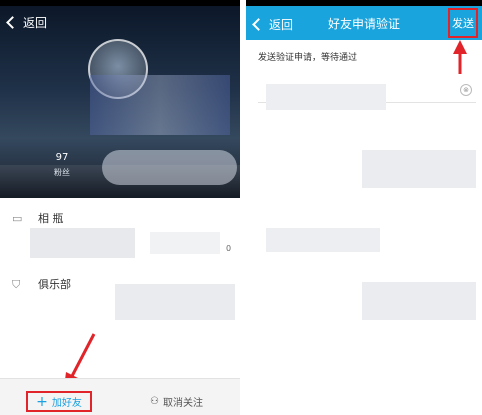 The width and height of the screenshot is (482, 415). What do you see at coordinates (62, 165) in the screenshot?
I see `fans-stat: 97 粉丝` at bounding box center [62, 165].